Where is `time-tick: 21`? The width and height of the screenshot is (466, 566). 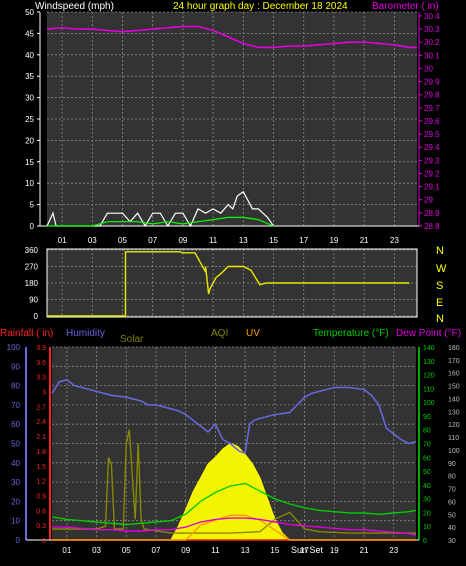
time-tick: 21 is located at coordinates (364, 240).